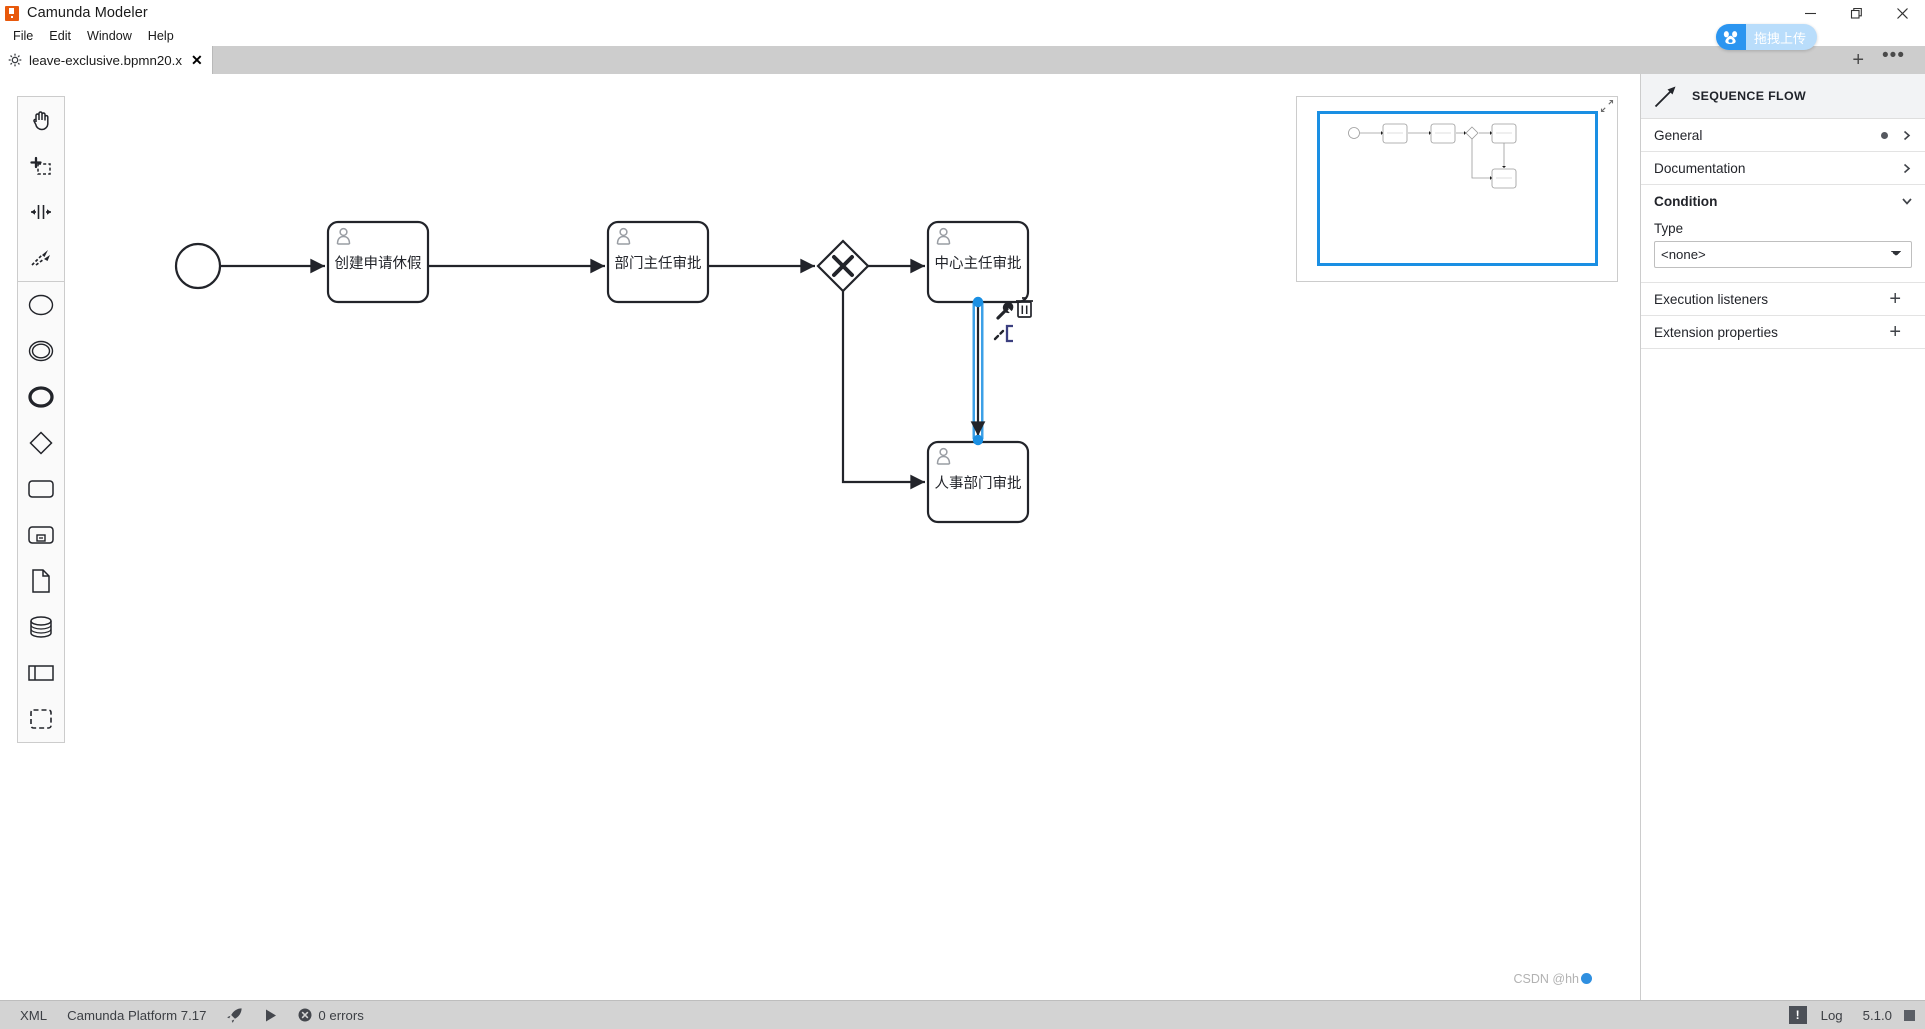  I want to click on end-event-icon, so click(41, 397).